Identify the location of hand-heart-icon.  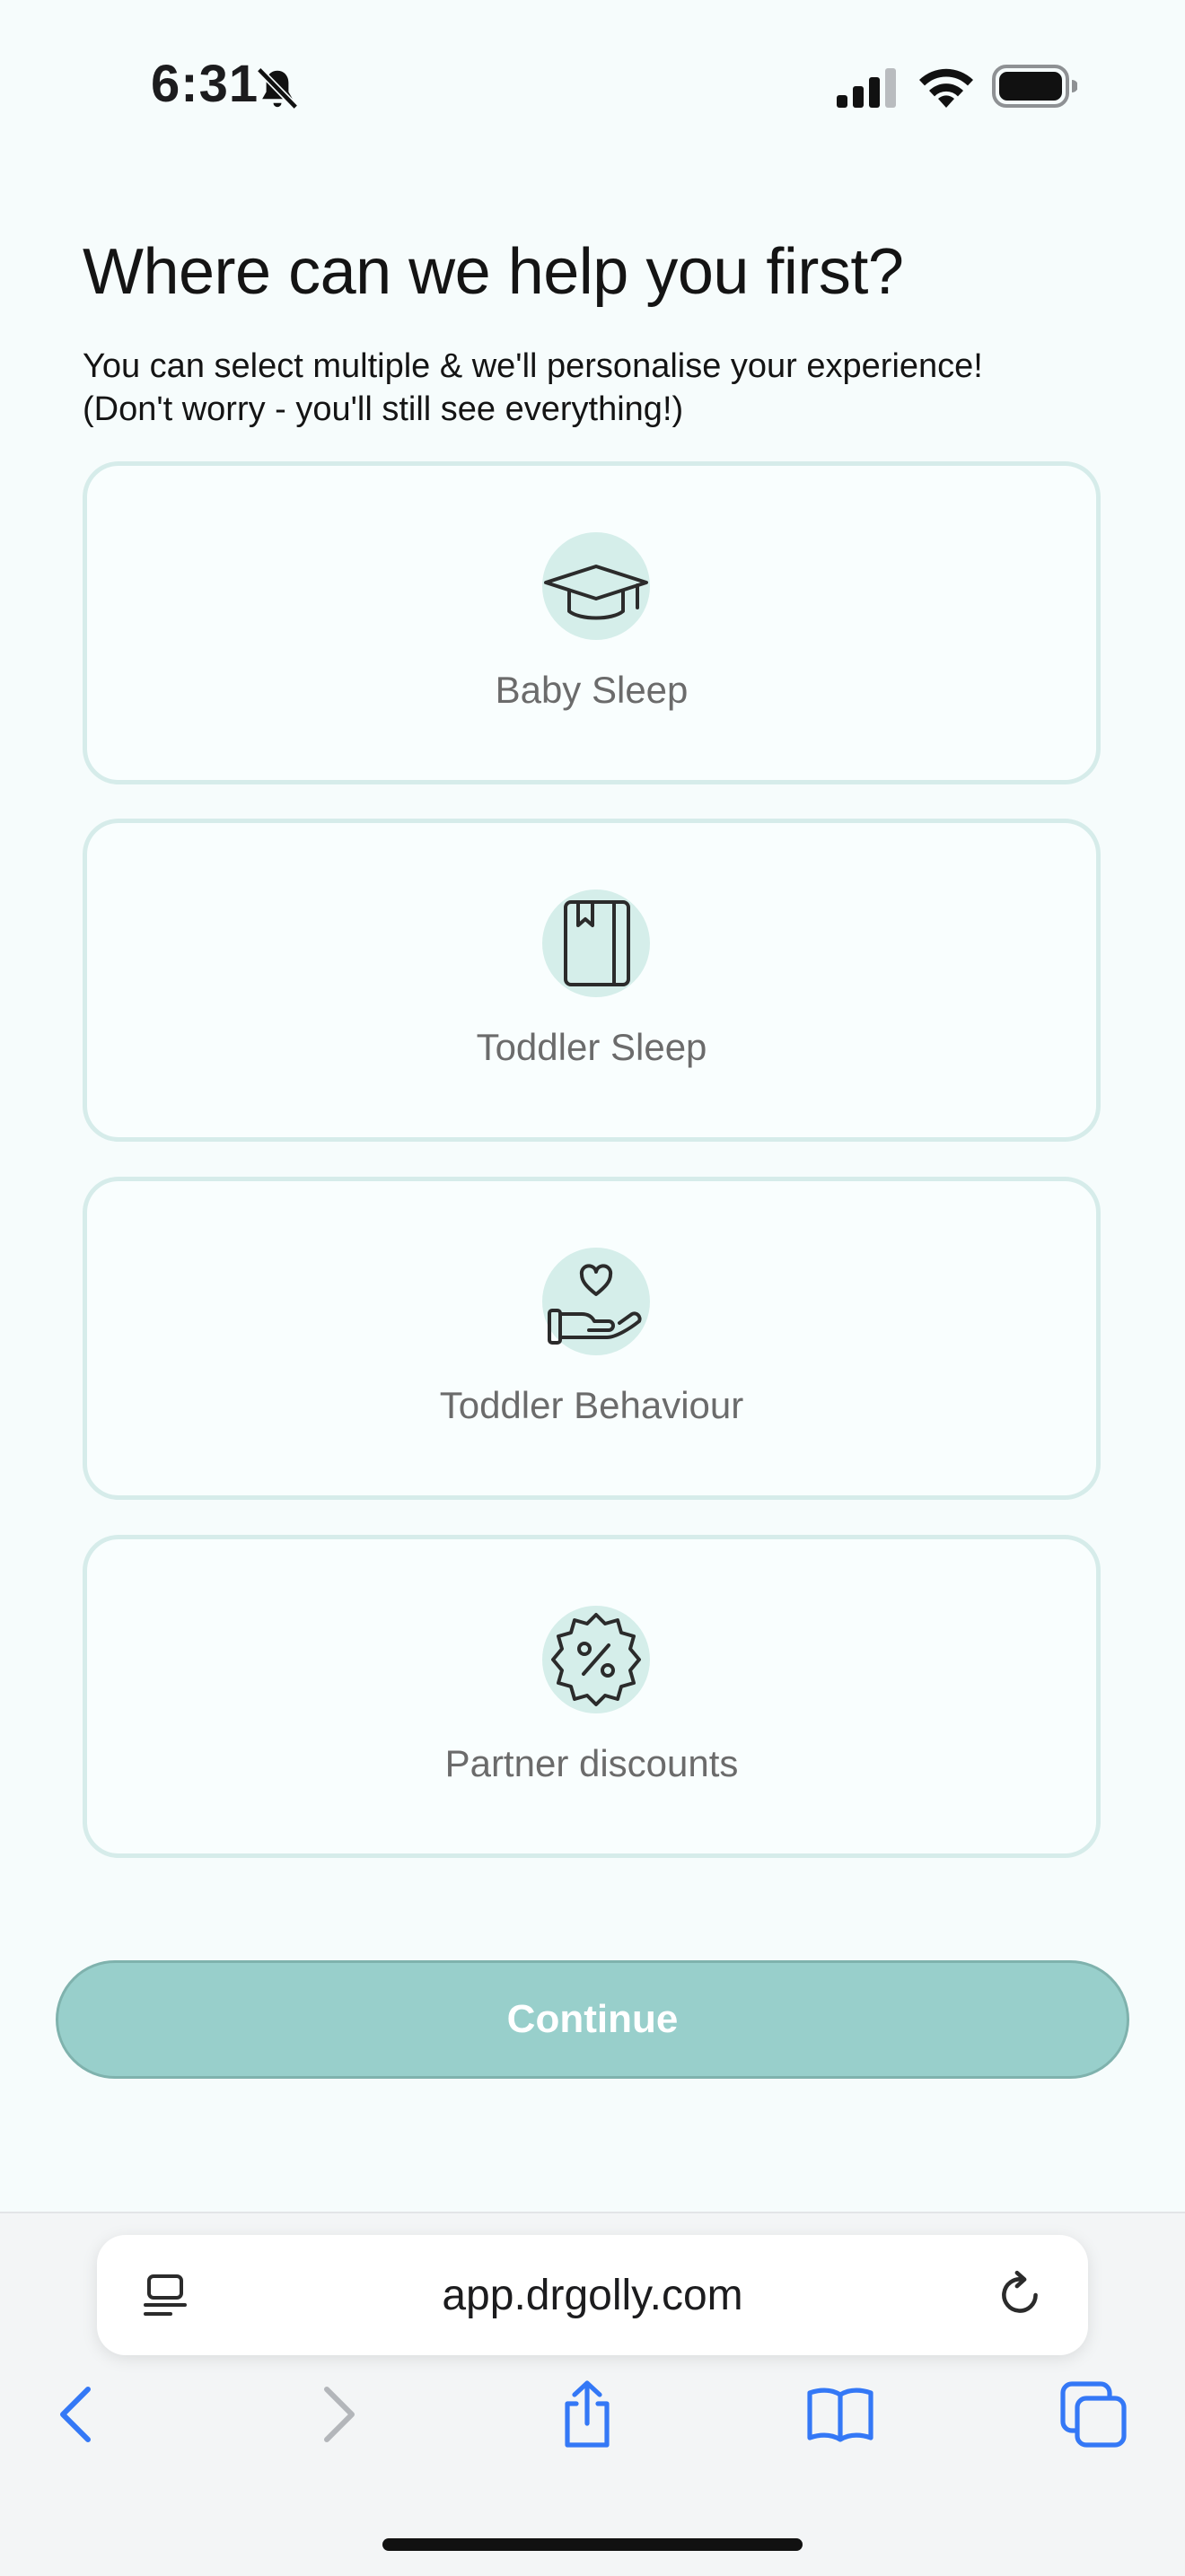
(595, 1304).